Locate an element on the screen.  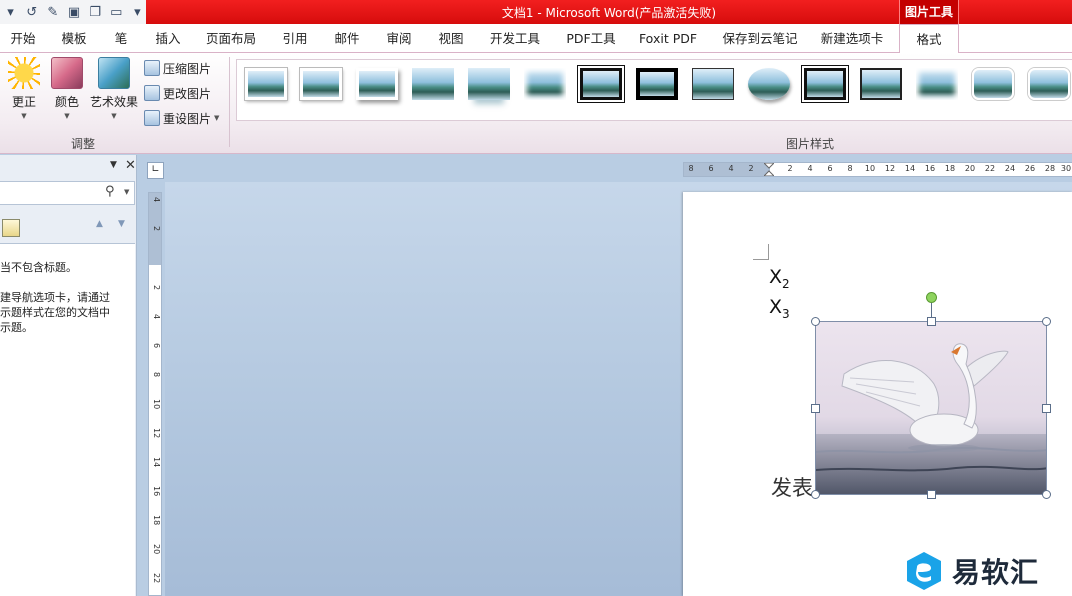
tab-references: 引用 is located at coordinates (295, 38).